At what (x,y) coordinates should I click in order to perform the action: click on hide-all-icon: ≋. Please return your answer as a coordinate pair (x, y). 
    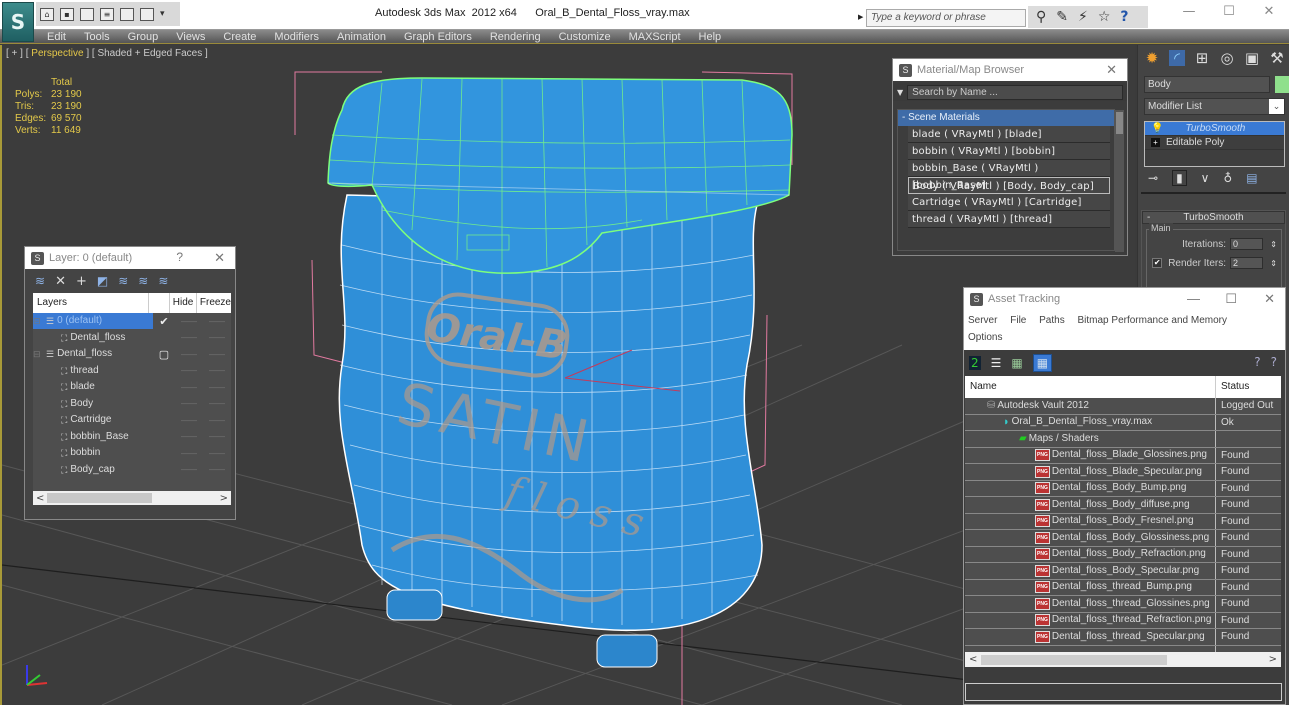
    Looking at the image, I should click on (143, 281).